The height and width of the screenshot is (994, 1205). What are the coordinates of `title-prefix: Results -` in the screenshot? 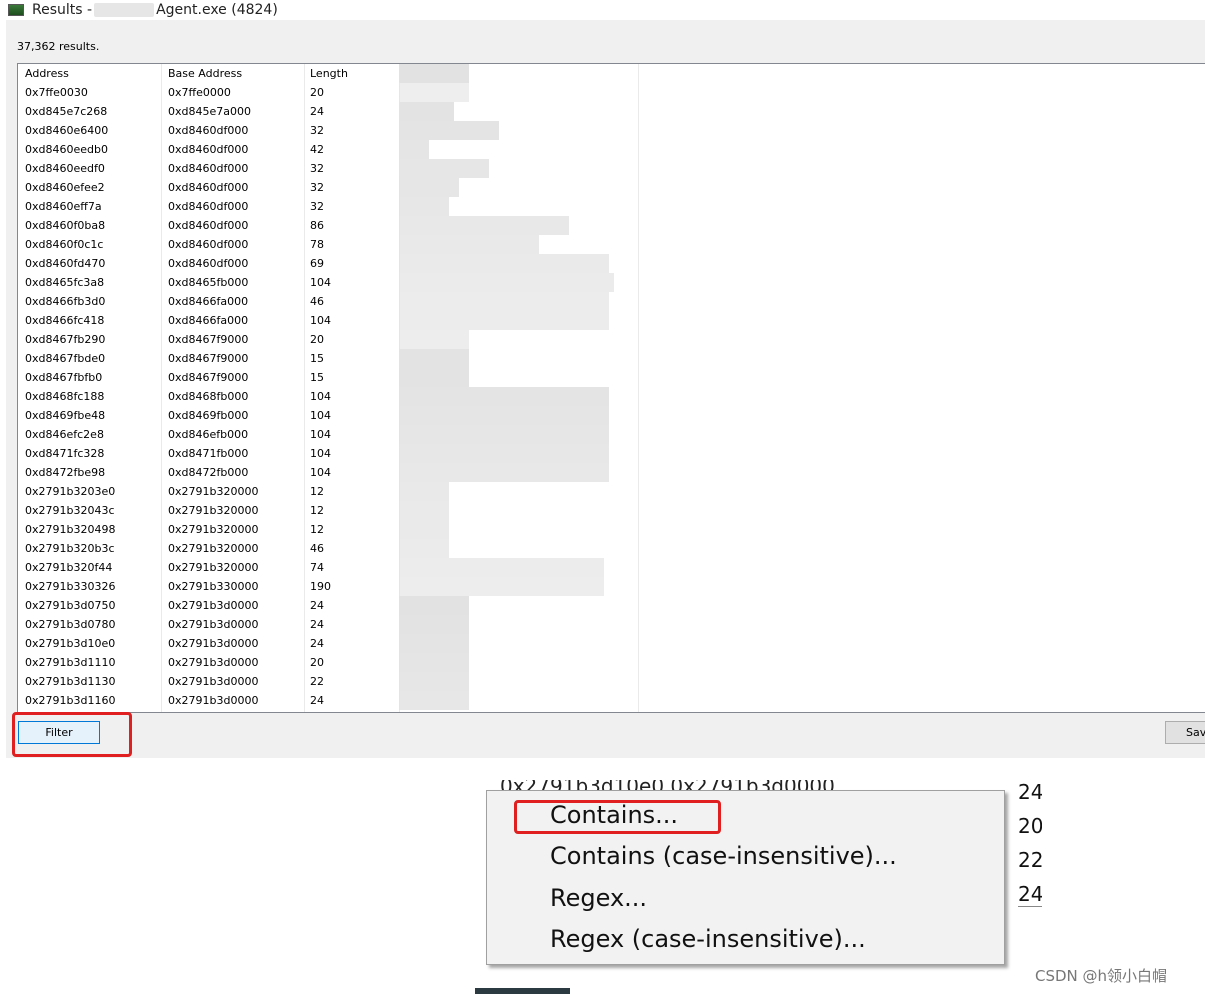 It's located at (62, 10).